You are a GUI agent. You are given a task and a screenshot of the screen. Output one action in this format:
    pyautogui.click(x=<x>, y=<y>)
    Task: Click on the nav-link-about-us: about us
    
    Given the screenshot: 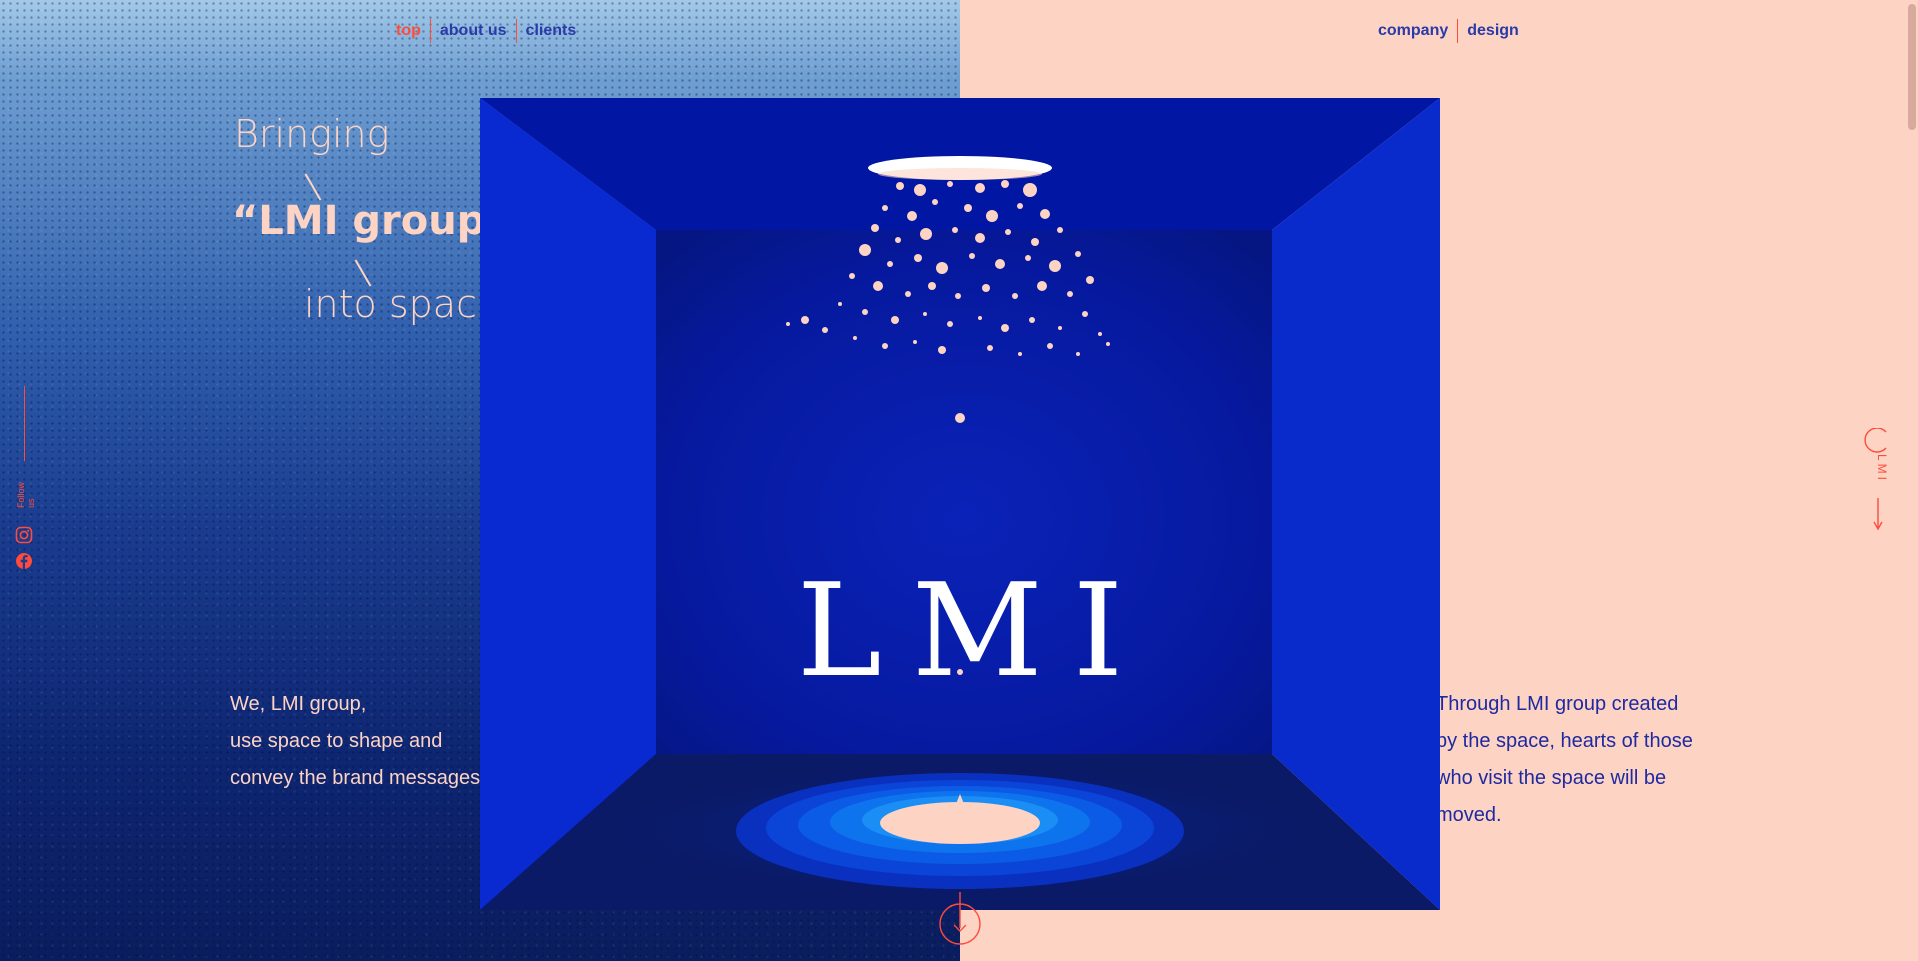 What is the action you would take?
    pyautogui.click(x=473, y=31)
    